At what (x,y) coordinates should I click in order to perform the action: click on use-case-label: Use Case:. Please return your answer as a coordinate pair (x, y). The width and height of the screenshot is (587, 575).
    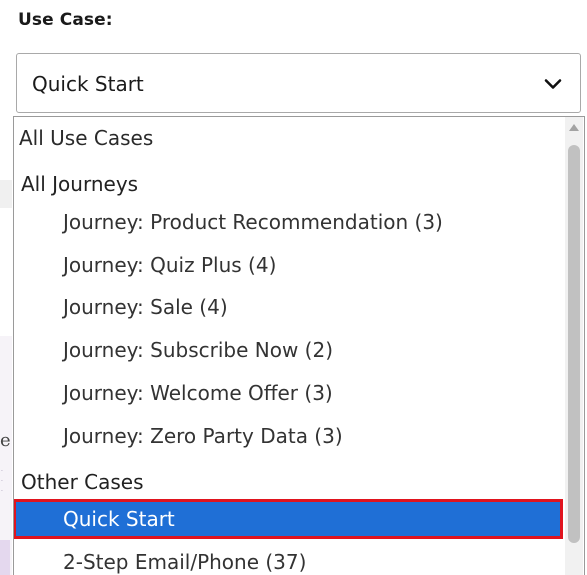
    Looking at the image, I should click on (65, 20).